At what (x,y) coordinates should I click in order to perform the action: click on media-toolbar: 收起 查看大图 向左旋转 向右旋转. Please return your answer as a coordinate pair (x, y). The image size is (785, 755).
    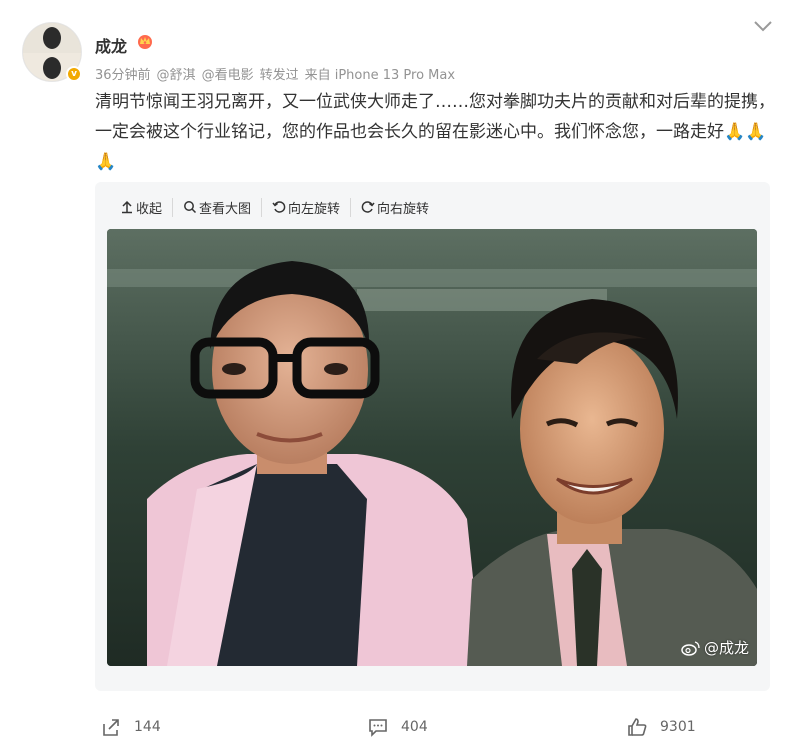
    Looking at the image, I should click on (279, 207).